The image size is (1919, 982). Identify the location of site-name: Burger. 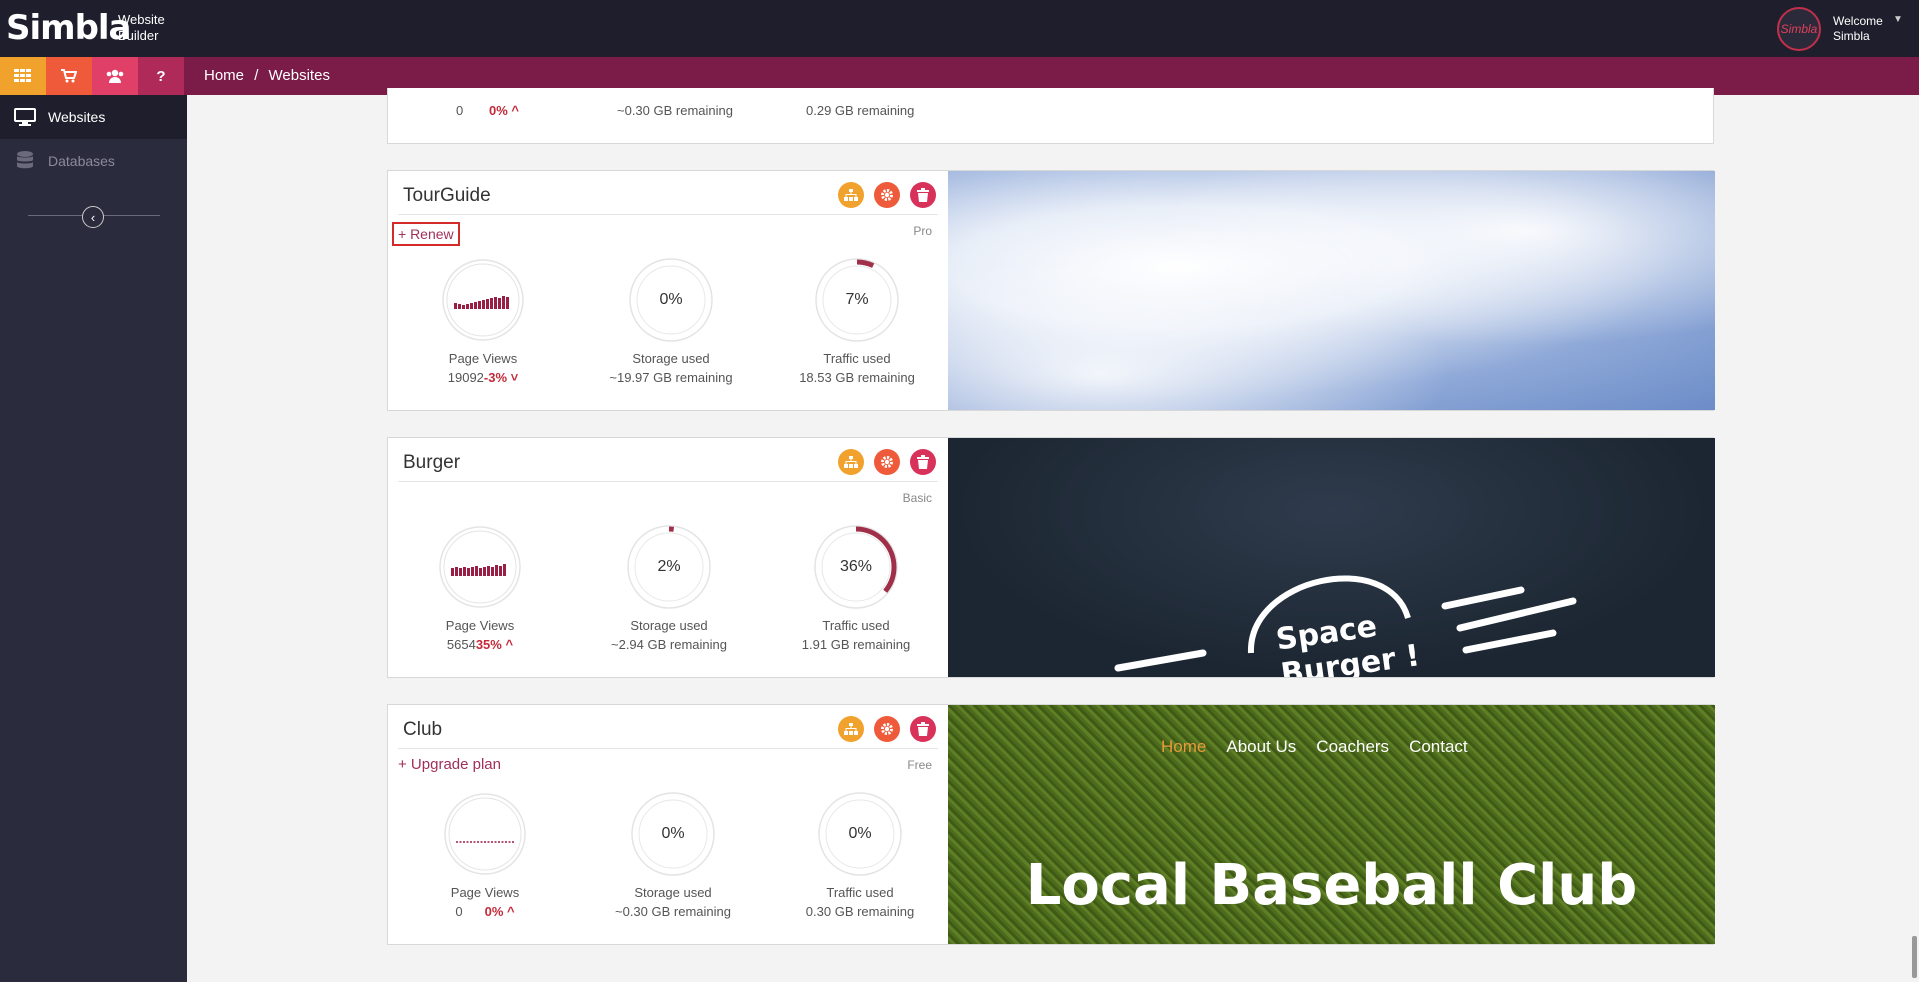
(431, 463).